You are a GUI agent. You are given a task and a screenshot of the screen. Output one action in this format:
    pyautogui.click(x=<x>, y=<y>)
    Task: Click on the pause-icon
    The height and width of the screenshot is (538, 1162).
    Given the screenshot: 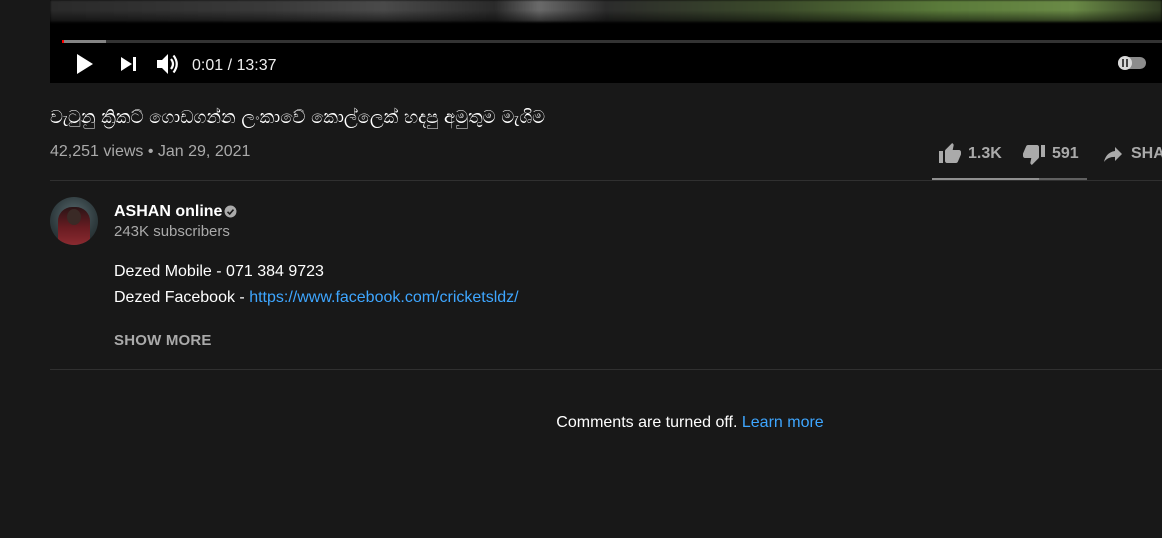 What is the action you would take?
    pyautogui.click(x=1125, y=63)
    